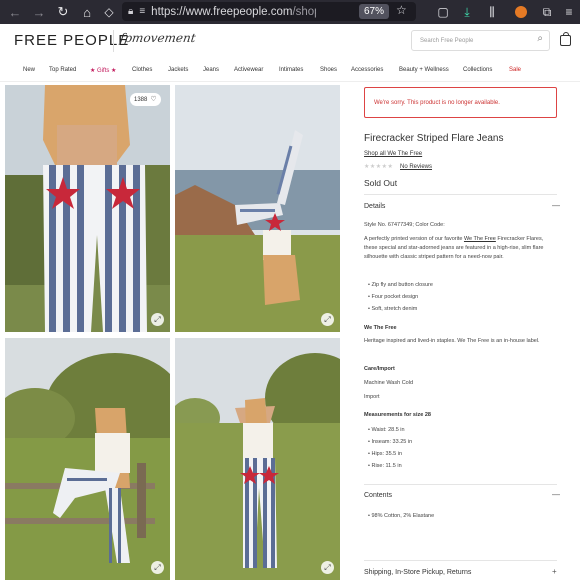  I want to click on forward-icon: →, so click(39, 12).